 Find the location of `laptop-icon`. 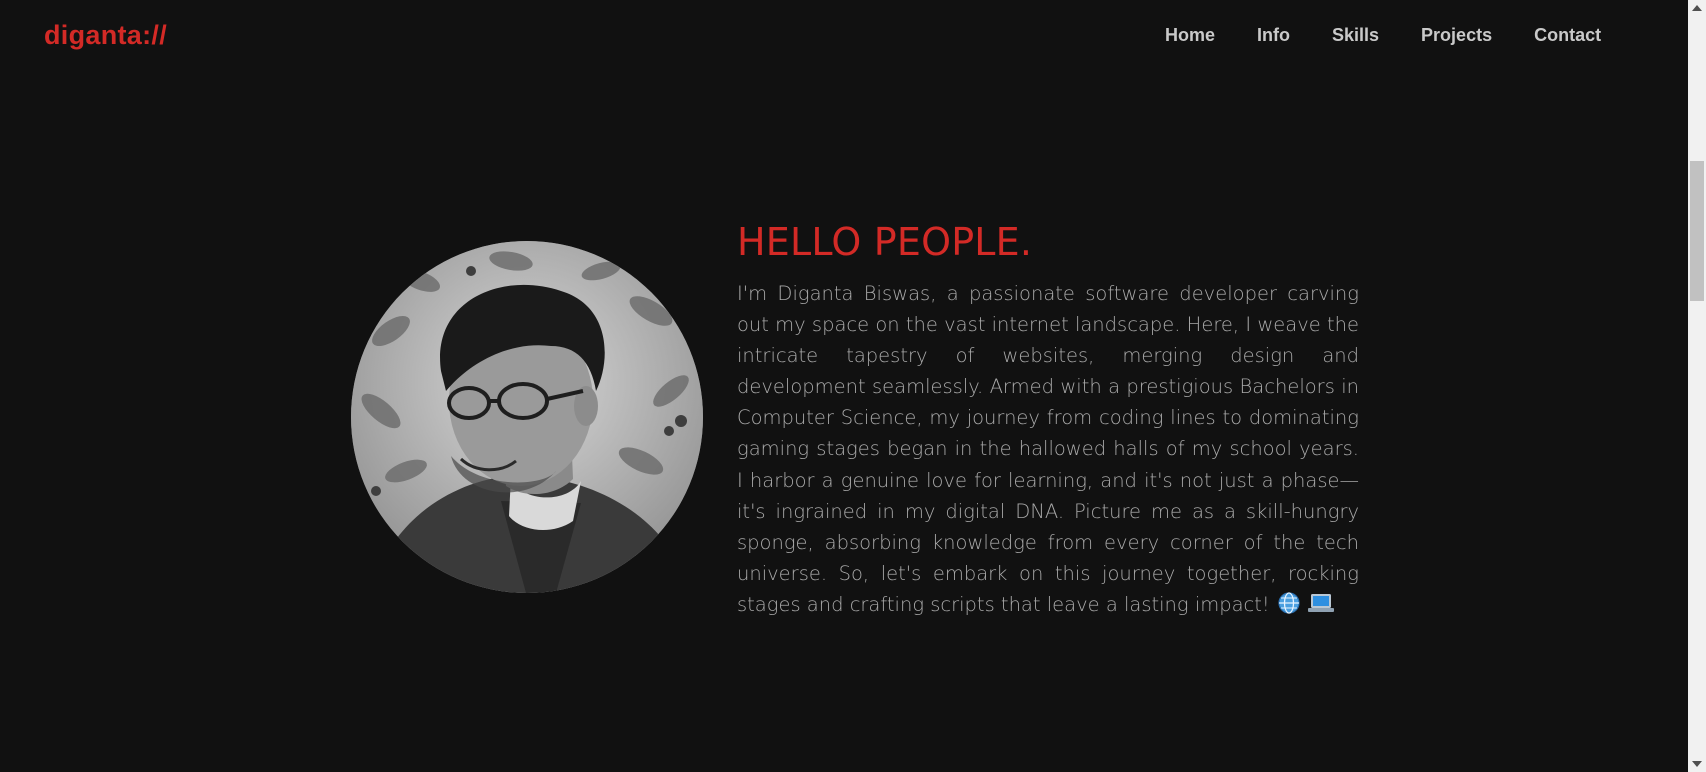

laptop-icon is located at coordinates (1320, 607).